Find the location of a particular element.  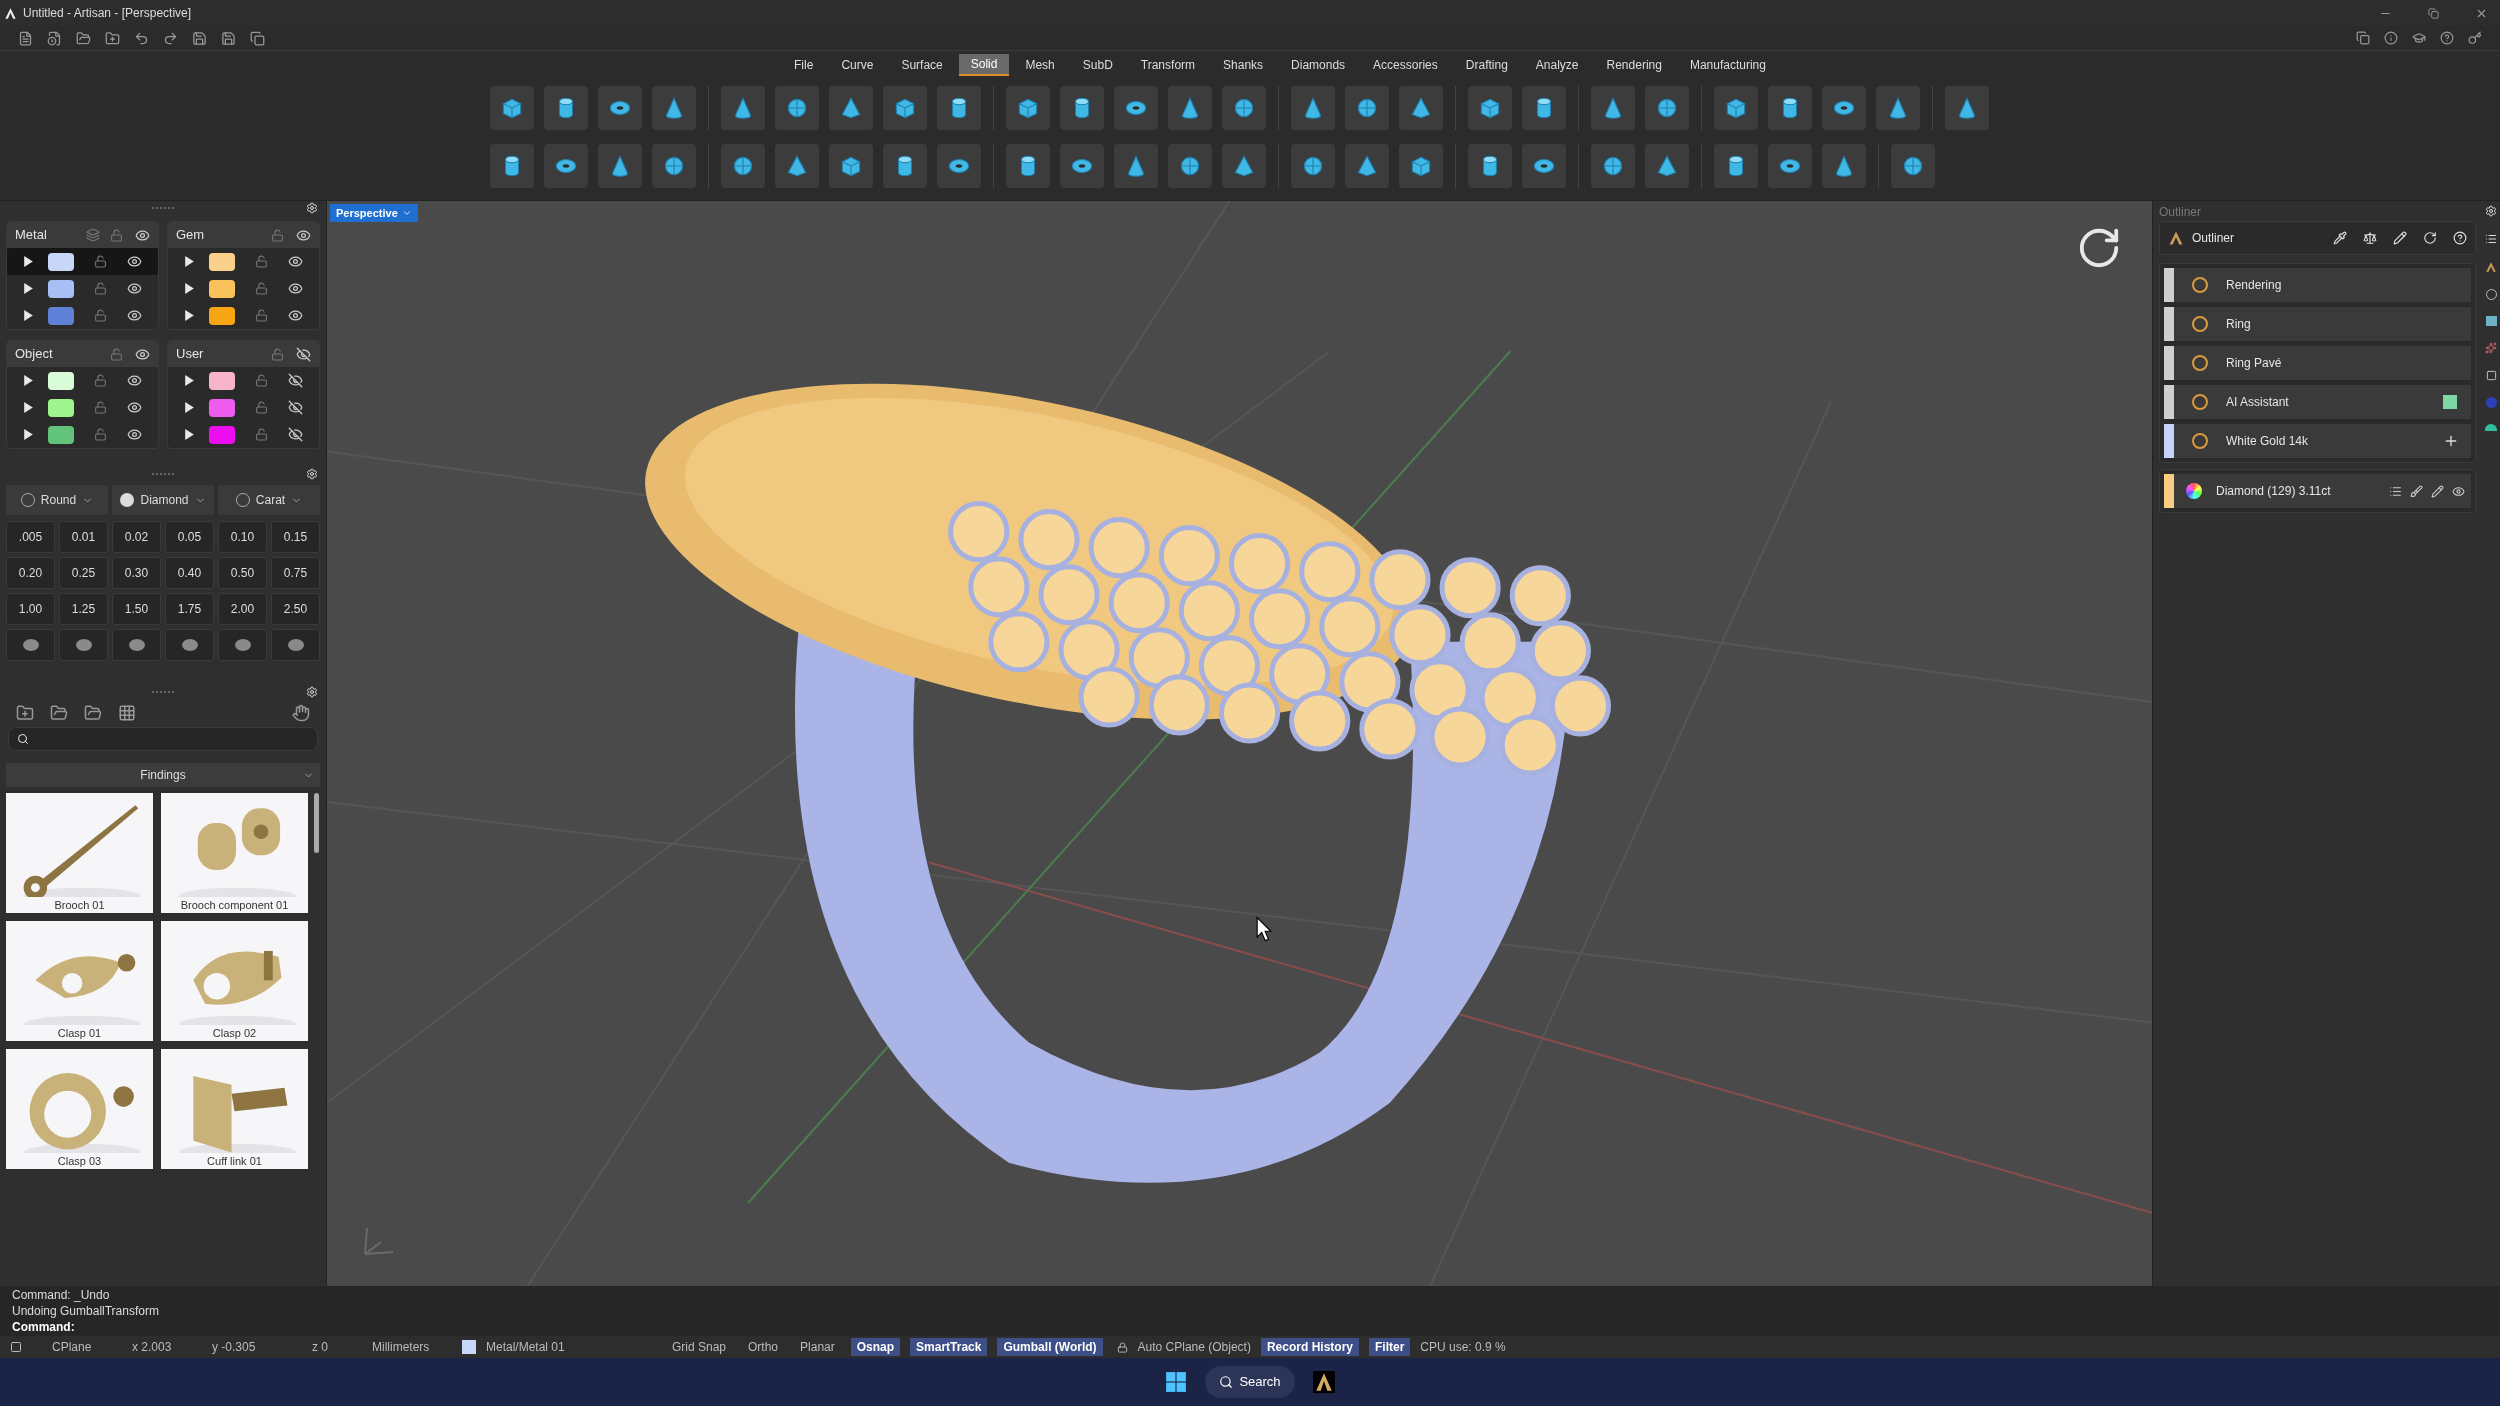

refresh-icon is located at coordinates (2430, 238).